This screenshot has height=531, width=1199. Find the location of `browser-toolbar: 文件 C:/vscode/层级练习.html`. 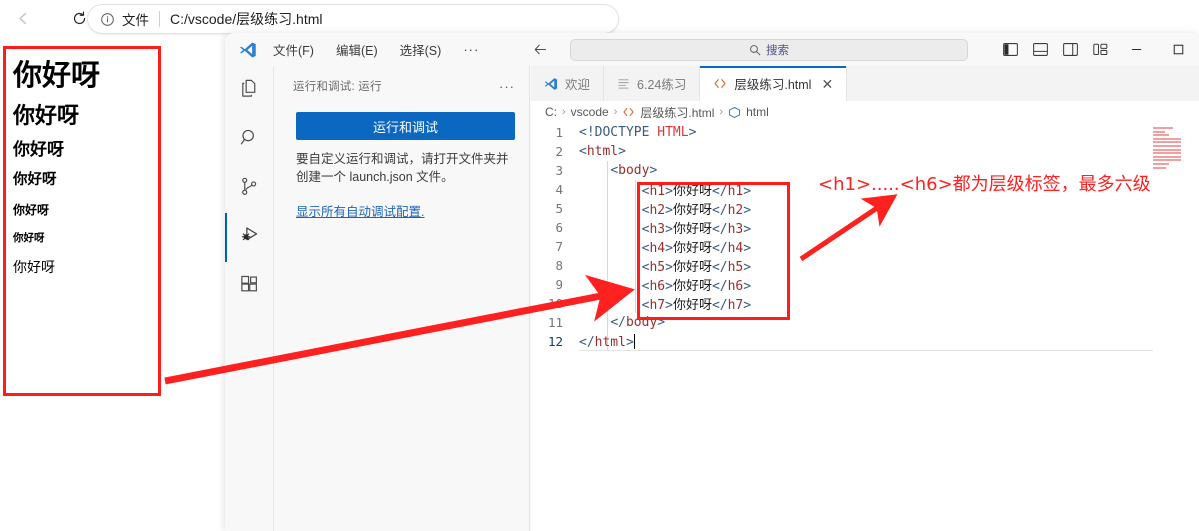

browser-toolbar: 文件 C:/vscode/层级练习.html is located at coordinates (599, 18).